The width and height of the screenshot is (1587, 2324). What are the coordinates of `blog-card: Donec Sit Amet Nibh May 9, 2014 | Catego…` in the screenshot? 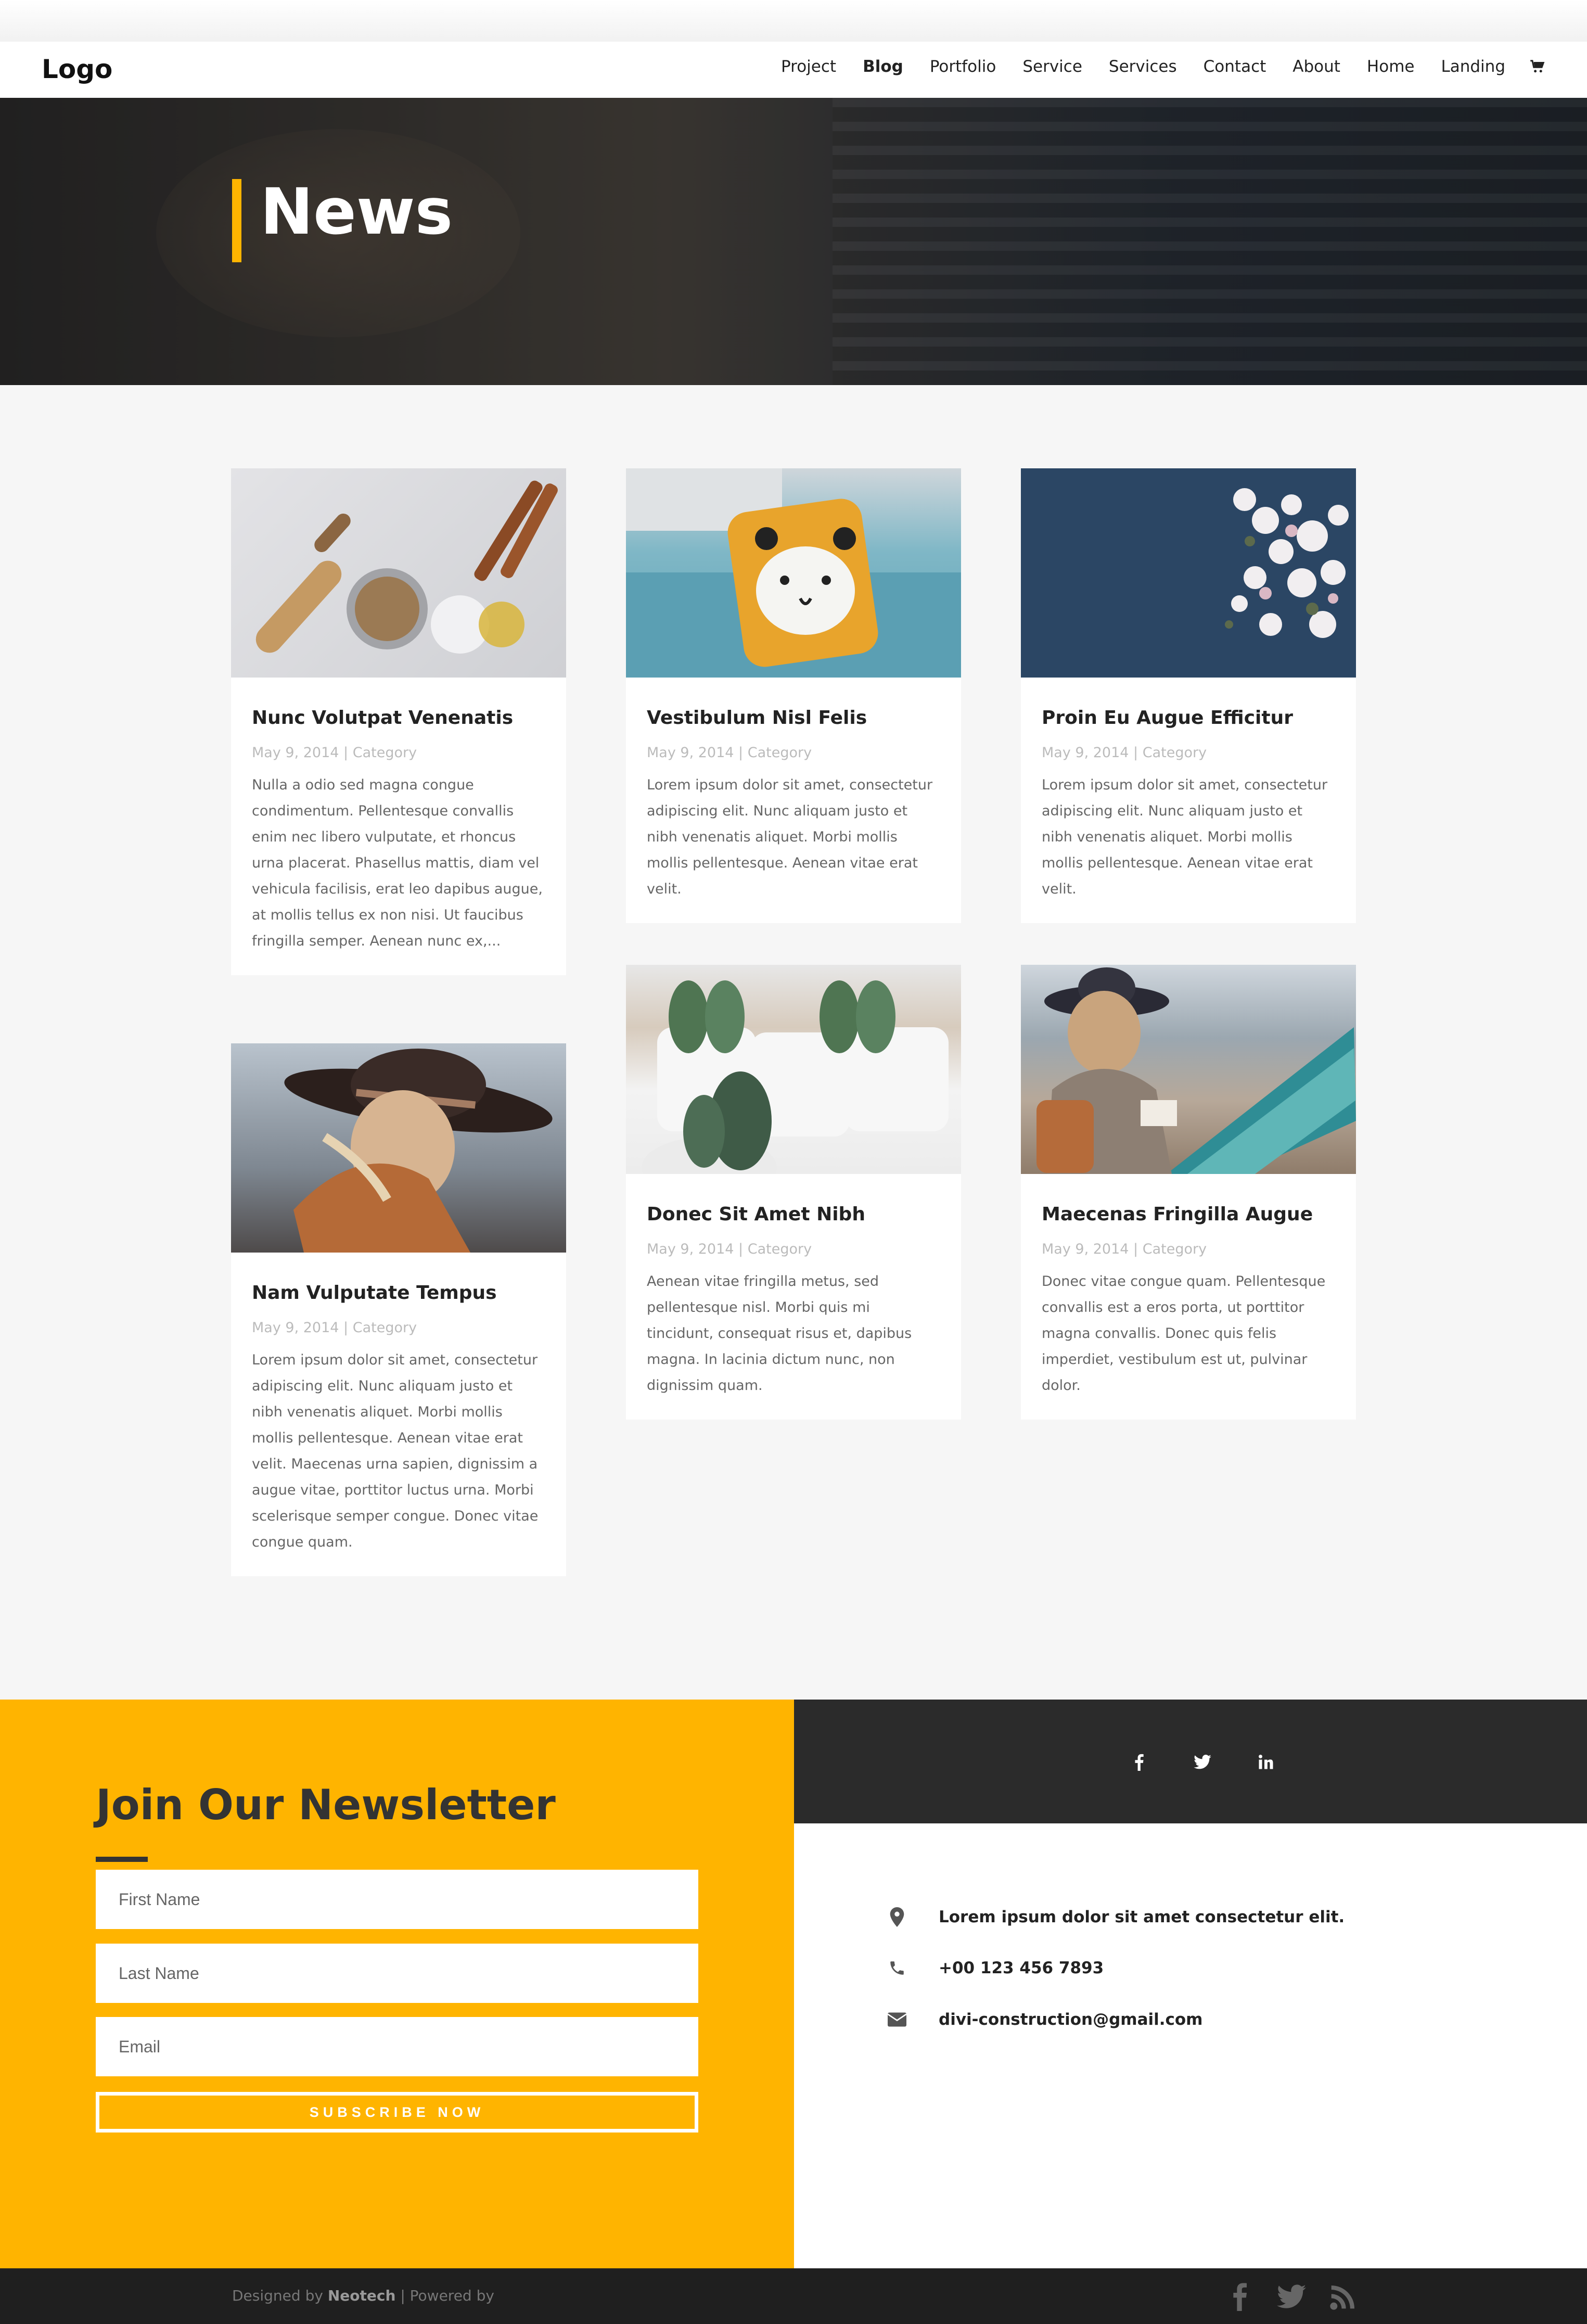 It's located at (793, 1192).